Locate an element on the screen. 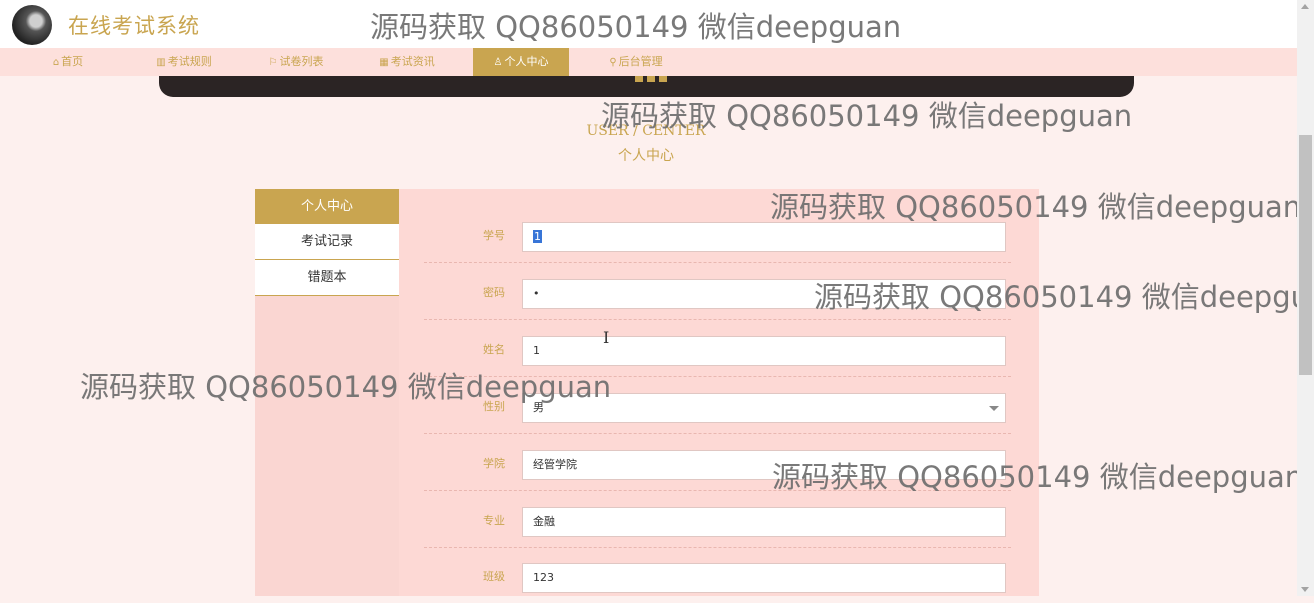  text-cursor-icon: I is located at coordinates (606, 337).